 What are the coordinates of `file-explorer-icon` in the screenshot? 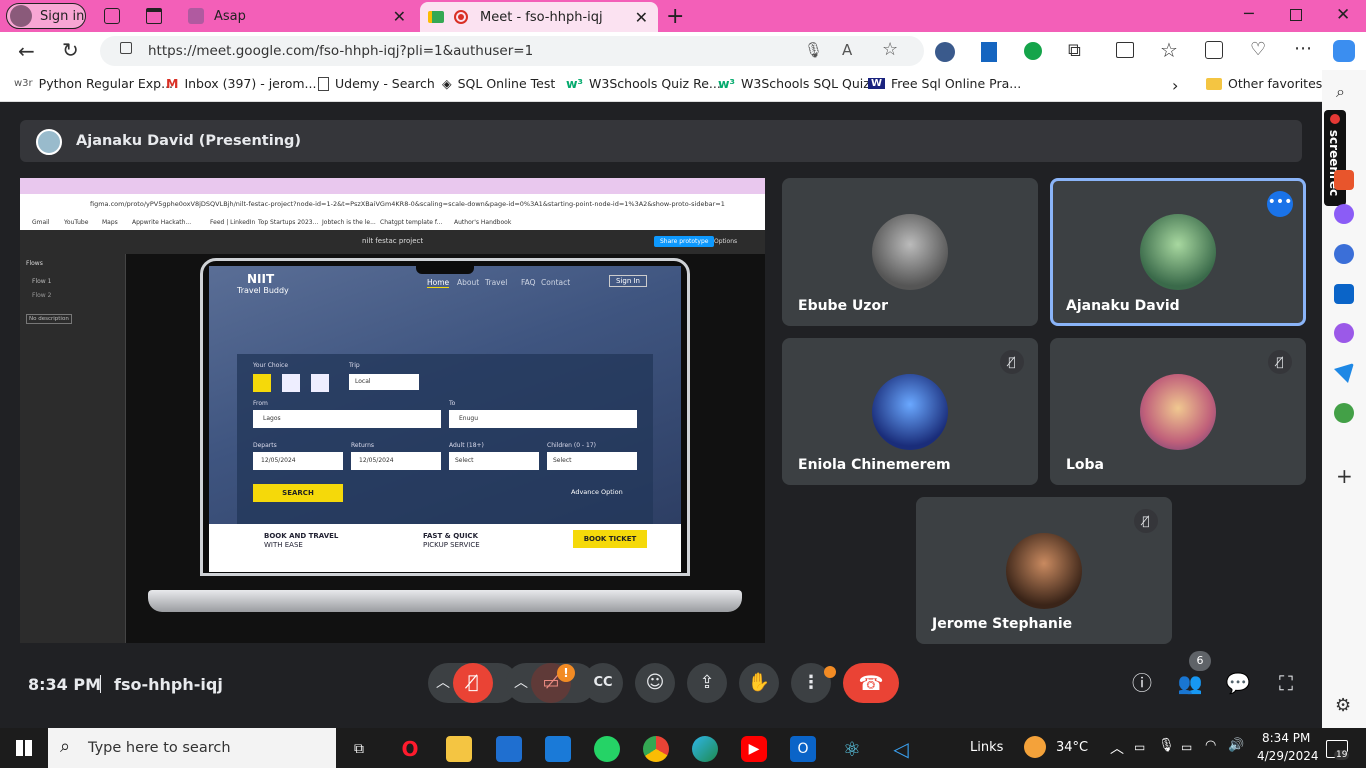 It's located at (459, 749).